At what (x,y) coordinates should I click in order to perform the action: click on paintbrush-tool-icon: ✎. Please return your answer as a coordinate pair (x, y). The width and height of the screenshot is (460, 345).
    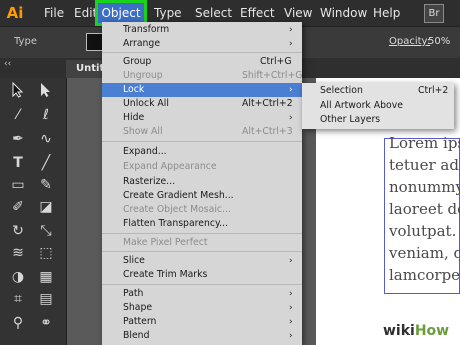
    Looking at the image, I should click on (46, 185).